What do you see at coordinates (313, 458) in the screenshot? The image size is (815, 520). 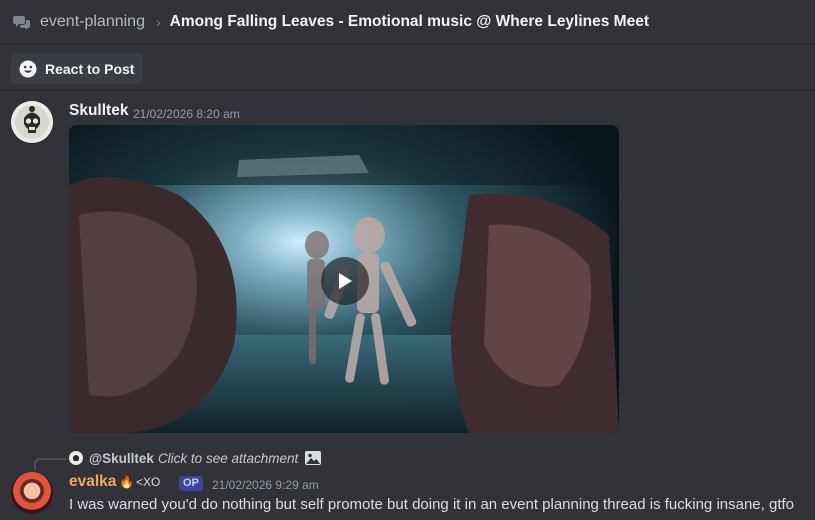 I see `image-icon` at bounding box center [313, 458].